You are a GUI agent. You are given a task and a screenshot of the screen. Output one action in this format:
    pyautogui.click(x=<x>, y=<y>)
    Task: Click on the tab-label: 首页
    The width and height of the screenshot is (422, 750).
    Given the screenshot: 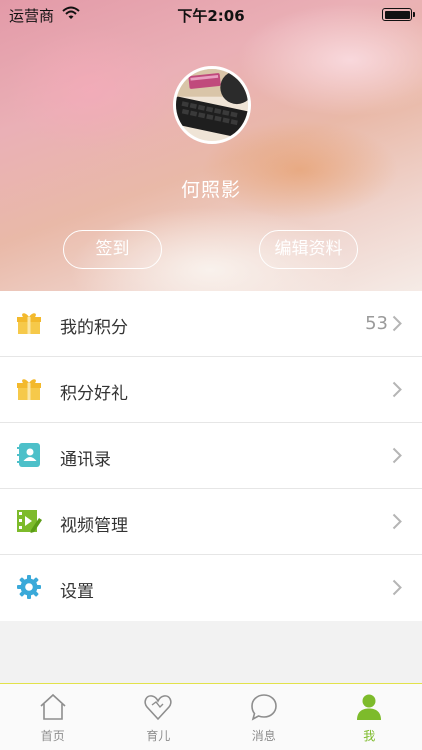 What is the action you would take?
    pyautogui.click(x=52, y=736)
    